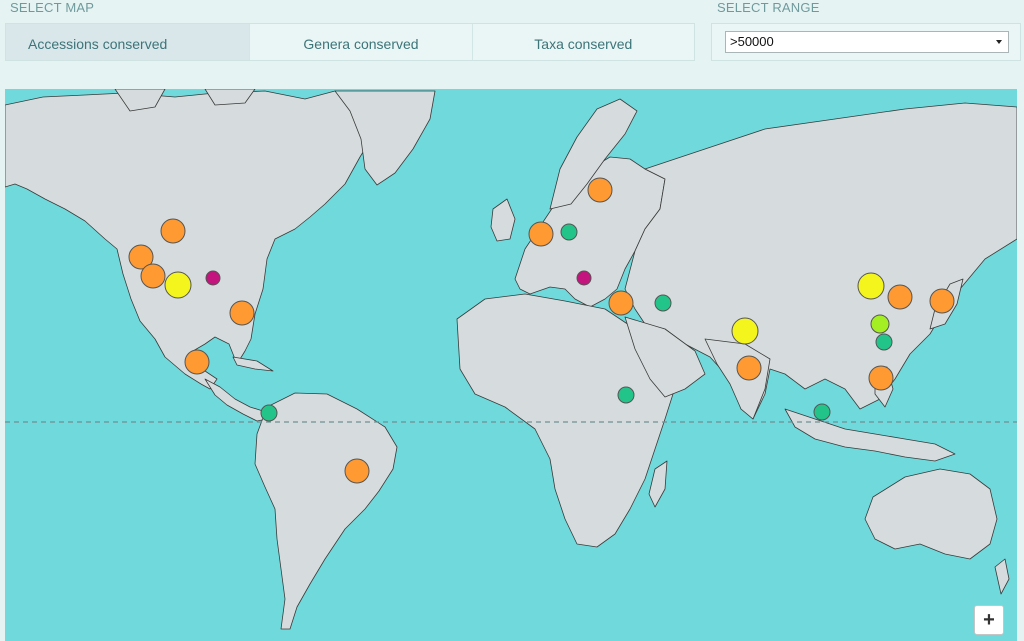  What do you see at coordinates (658, 484) in the screenshot?
I see `madagascar` at bounding box center [658, 484].